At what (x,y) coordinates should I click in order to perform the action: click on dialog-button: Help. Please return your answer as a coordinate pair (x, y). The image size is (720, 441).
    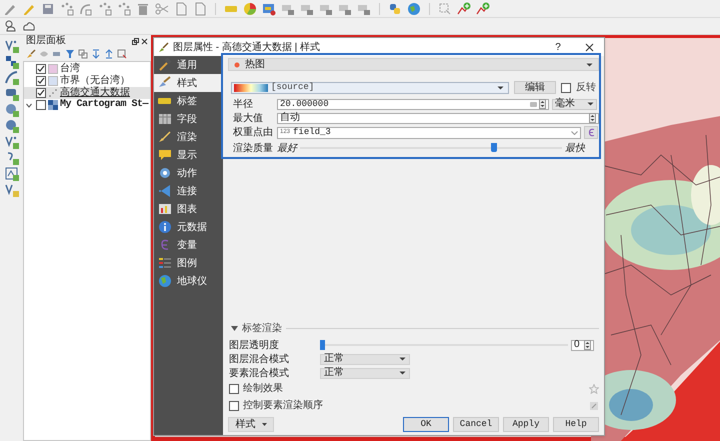
    Looking at the image, I should click on (576, 424).